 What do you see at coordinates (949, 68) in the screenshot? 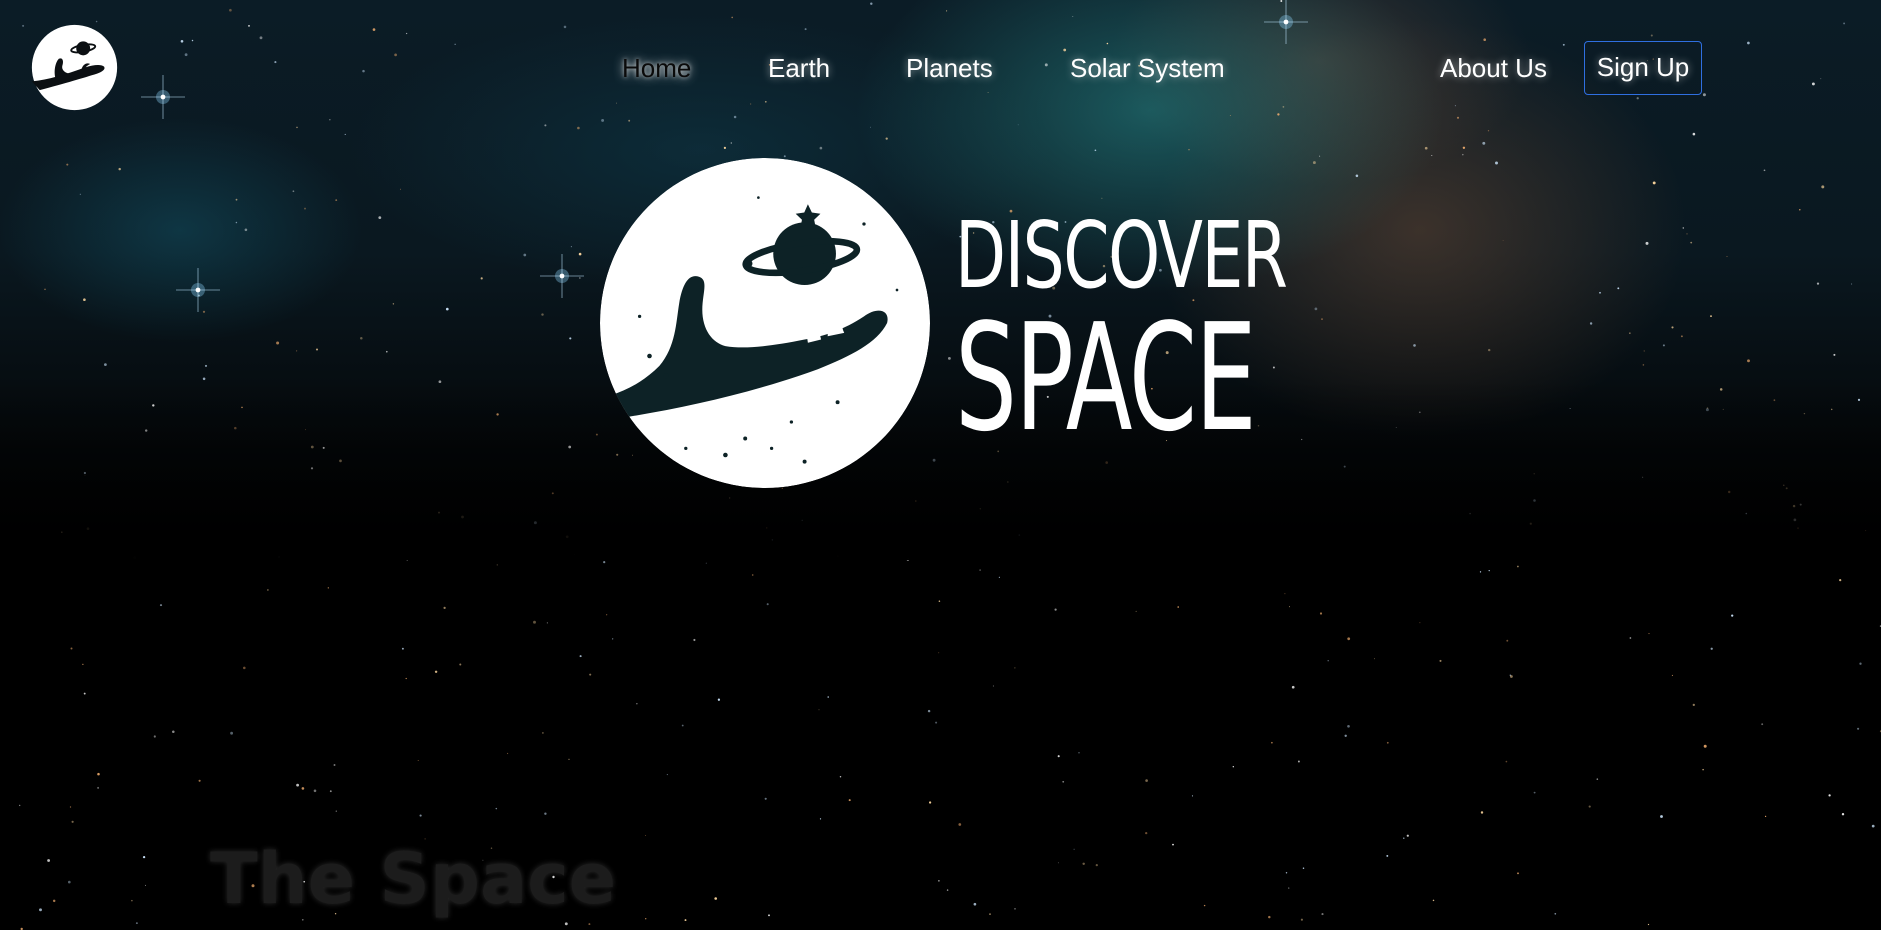
I see `nav-link-planets: Planets` at bounding box center [949, 68].